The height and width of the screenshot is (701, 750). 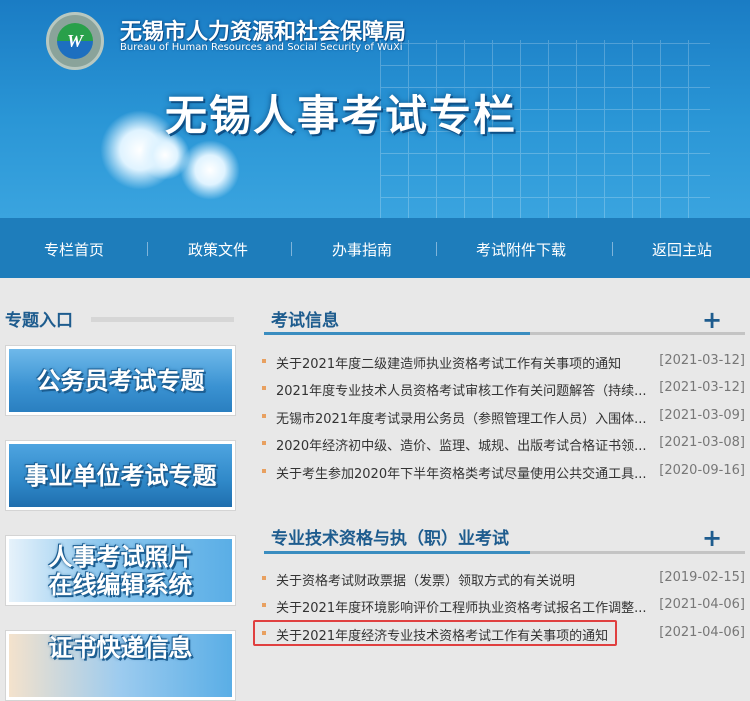 What do you see at coordinates (120, 570) in the screenshot?
I see `photo-editor-link: 人事考试照片 在线编辑系统` at bounding box center [120, 570].